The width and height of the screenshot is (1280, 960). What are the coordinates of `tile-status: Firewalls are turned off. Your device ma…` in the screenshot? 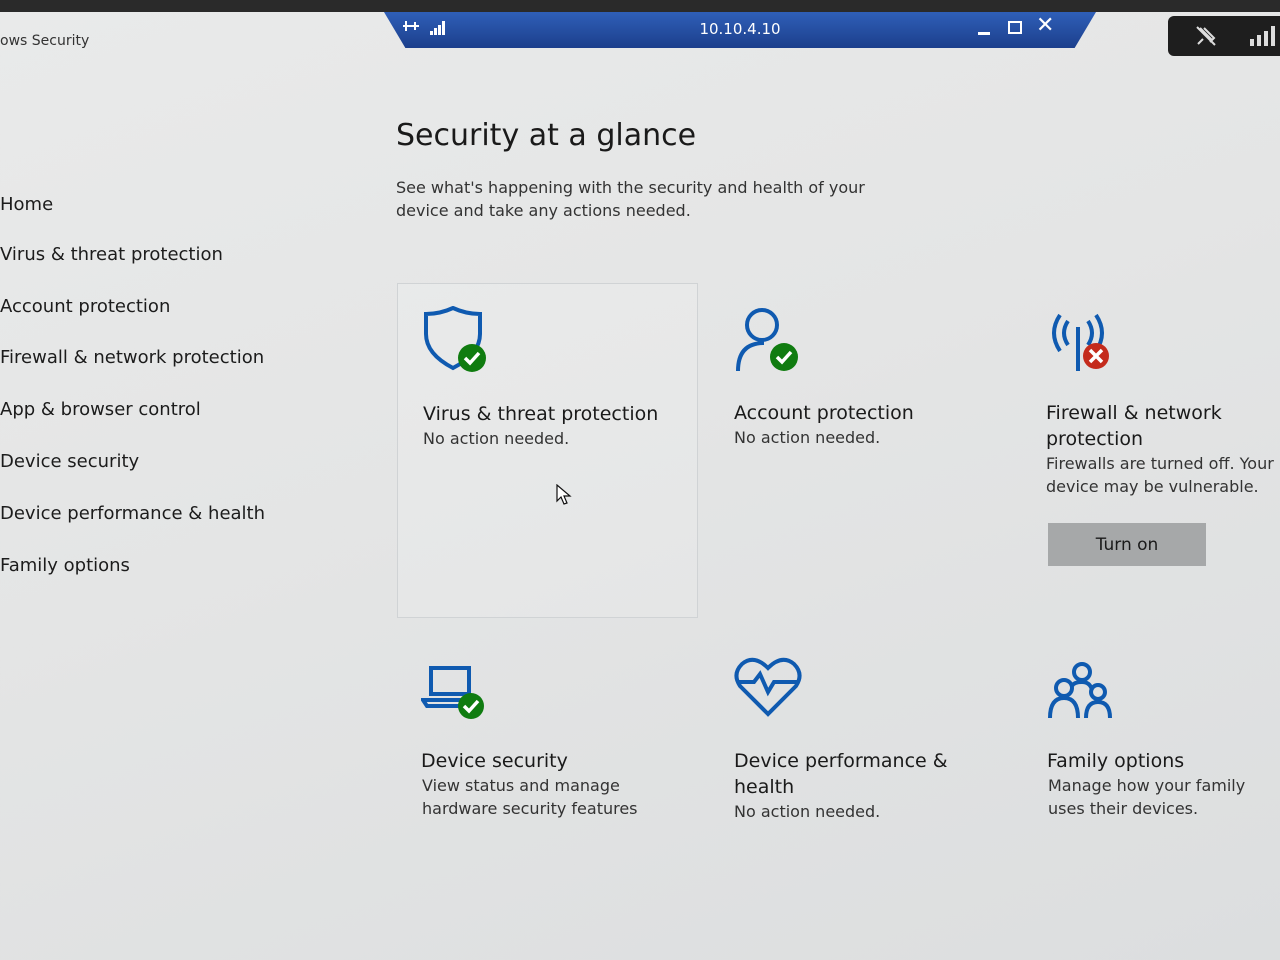 It's located at (1160, 475).